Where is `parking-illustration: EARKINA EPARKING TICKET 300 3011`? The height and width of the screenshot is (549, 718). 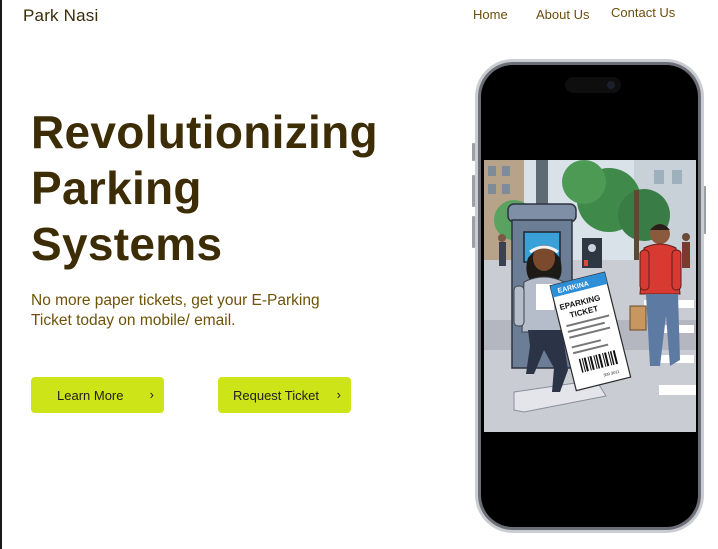
parking-illustration: EARKINA EPARKING TICKET 300 3011 is located at coordinates (590, 296).